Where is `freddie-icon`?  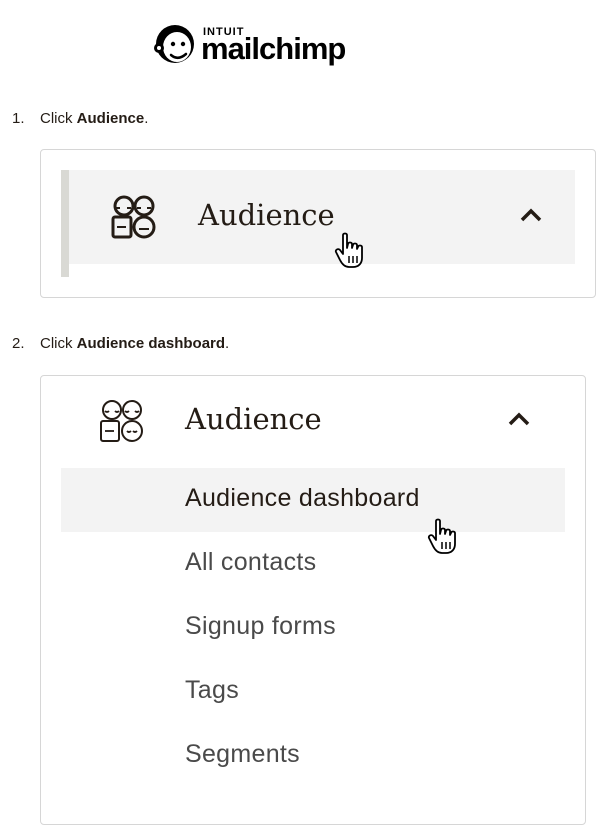
freddie-icon is located at coordinates (174, 44).